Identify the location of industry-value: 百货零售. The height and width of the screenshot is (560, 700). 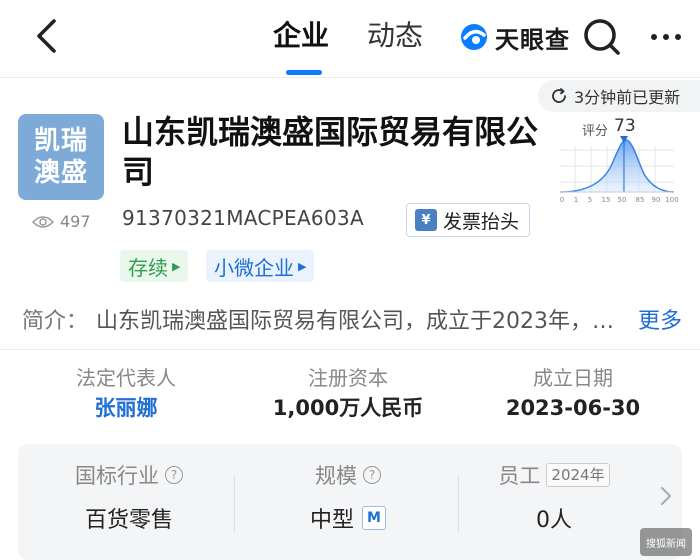
(129, 518).